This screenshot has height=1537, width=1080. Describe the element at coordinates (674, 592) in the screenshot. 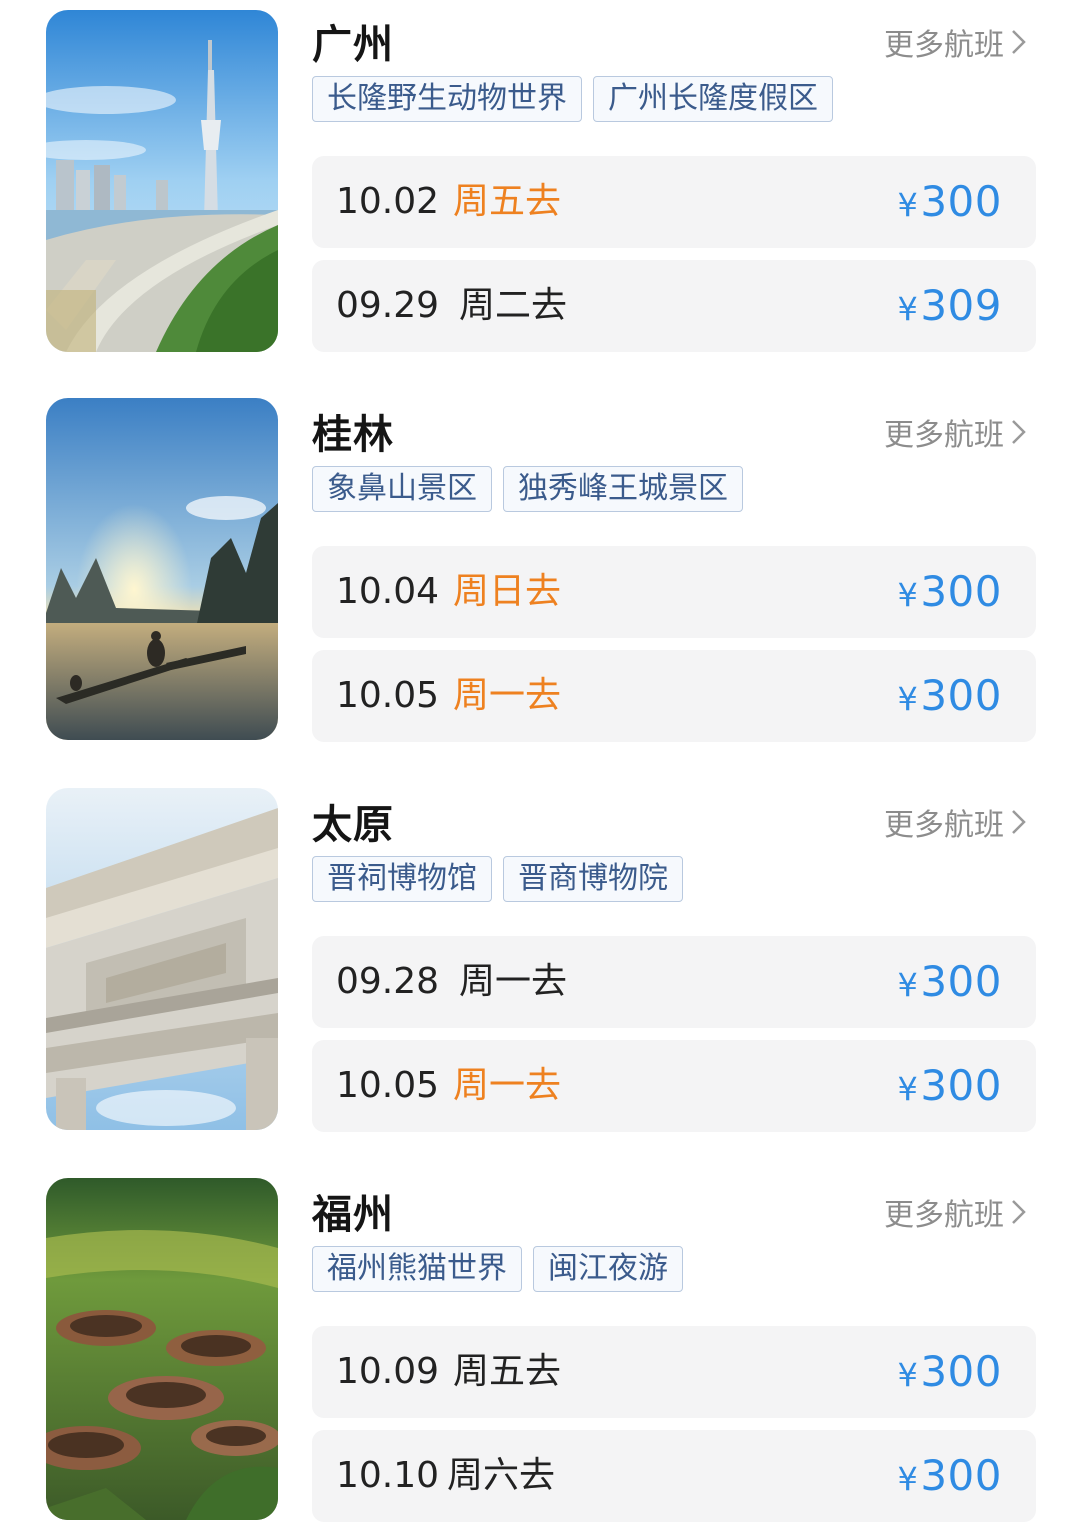

I see `flight-option-row: 10.04 周日去 ¥300` at that location.